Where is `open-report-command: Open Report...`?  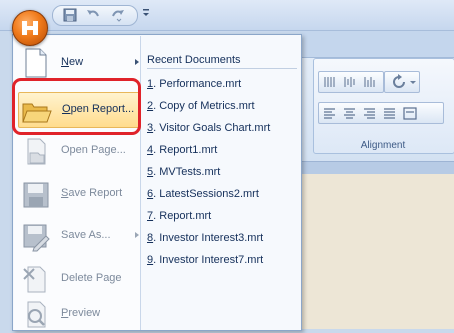
open-report-command: Open Report... is located at coordinates (79, 110).